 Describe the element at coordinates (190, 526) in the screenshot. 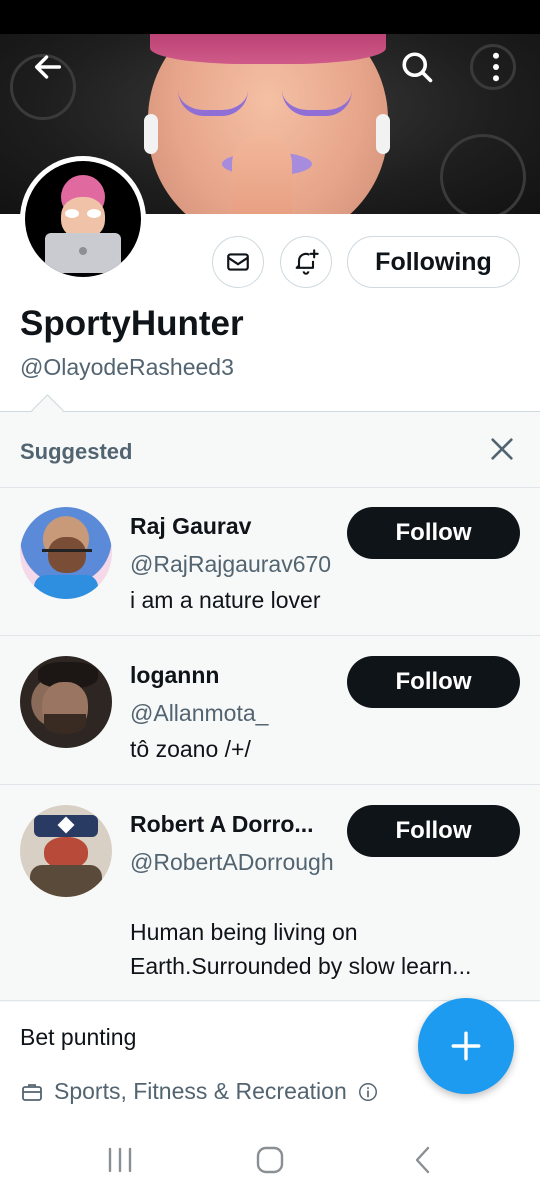

I see `user-name: Raj Gaurav` at that location.